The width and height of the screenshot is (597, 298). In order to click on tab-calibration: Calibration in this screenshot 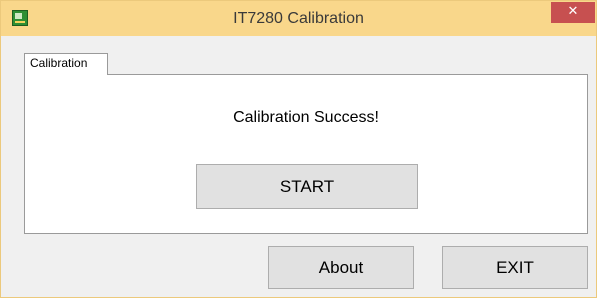, I will do `click(66, 64)`.